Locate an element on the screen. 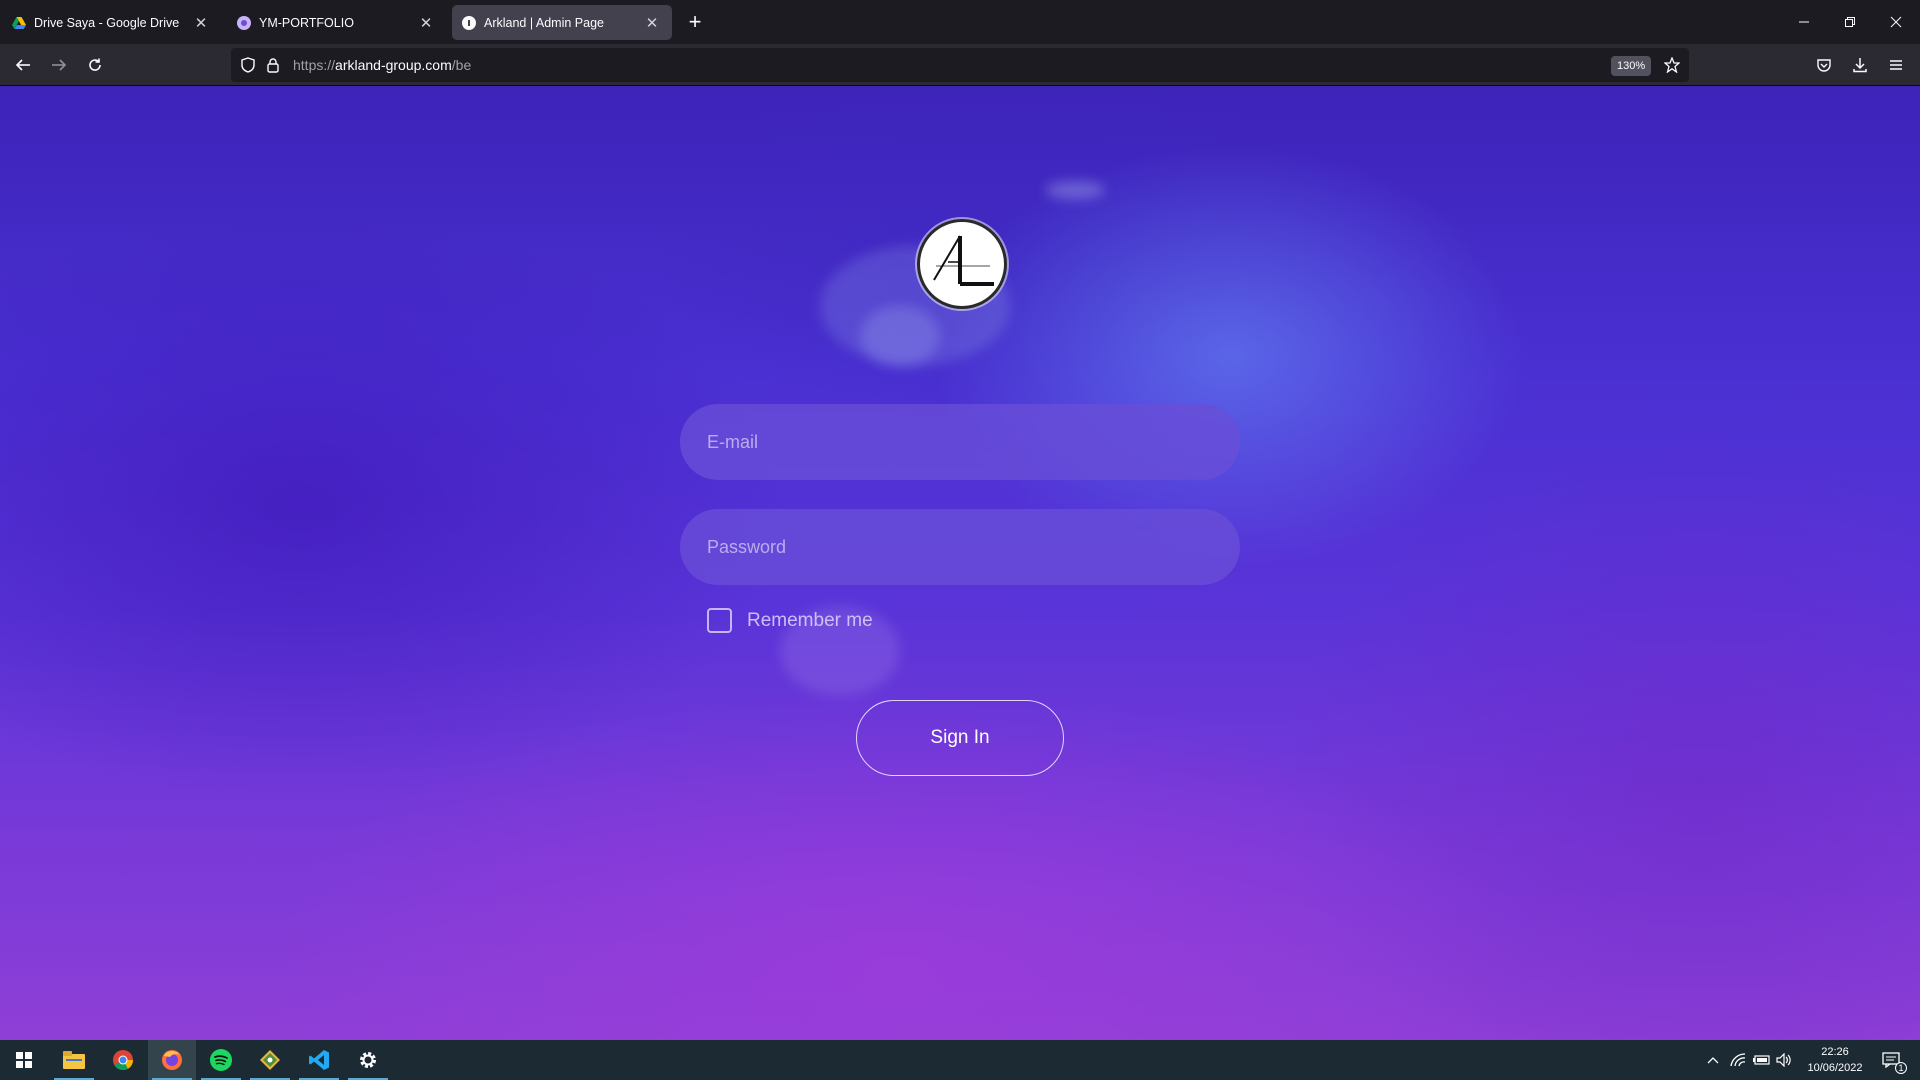 Image resolution: width=1920 pixels, height=1080 pixels. git-icon is located at coordinates (270, 1060).